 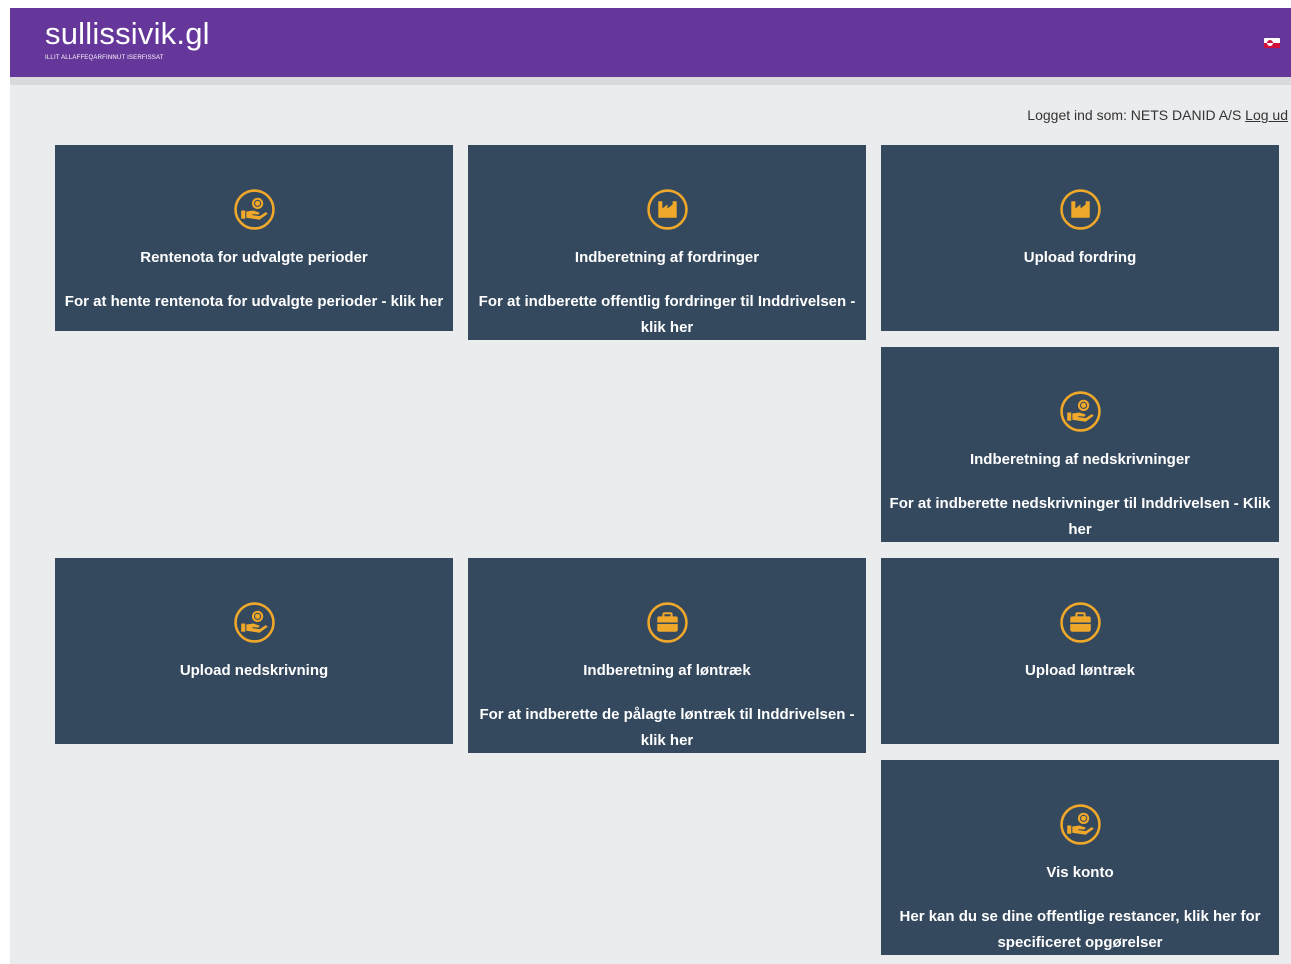 What do you see at coordinates (254, 670) in the screenshot?
I see `tile-title: Upload nedskrivning` at bounding box center [254, 670].